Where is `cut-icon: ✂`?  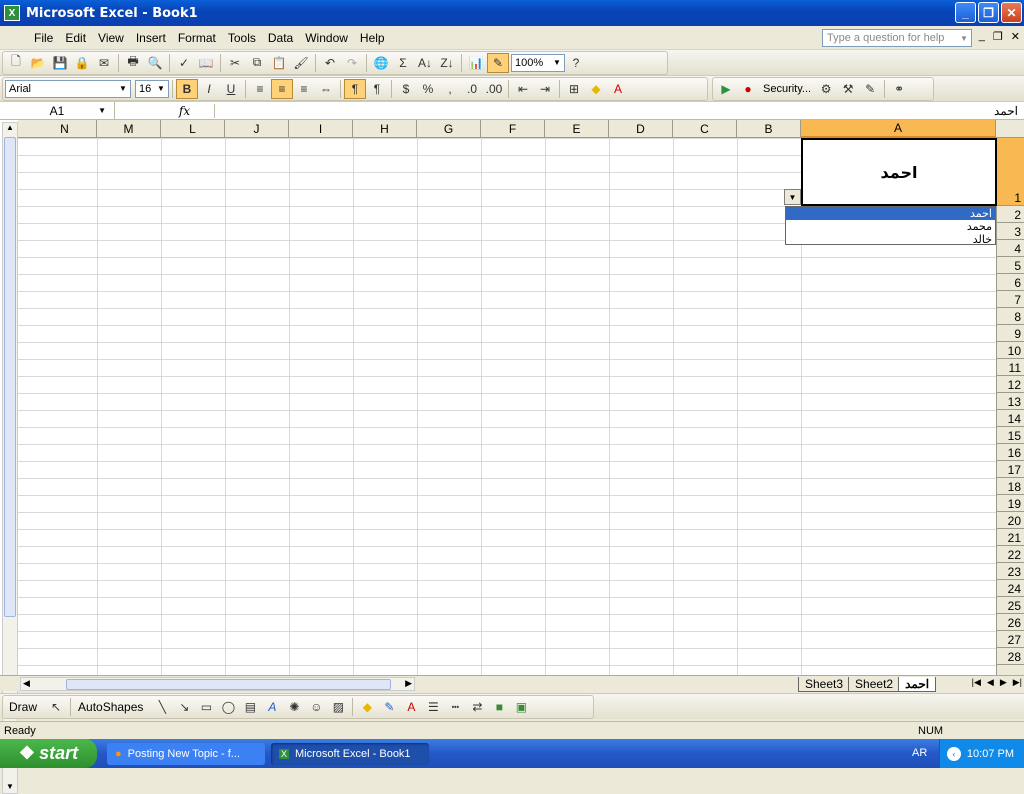 cut-icon: ✂ is located at coordinates (235, 63).